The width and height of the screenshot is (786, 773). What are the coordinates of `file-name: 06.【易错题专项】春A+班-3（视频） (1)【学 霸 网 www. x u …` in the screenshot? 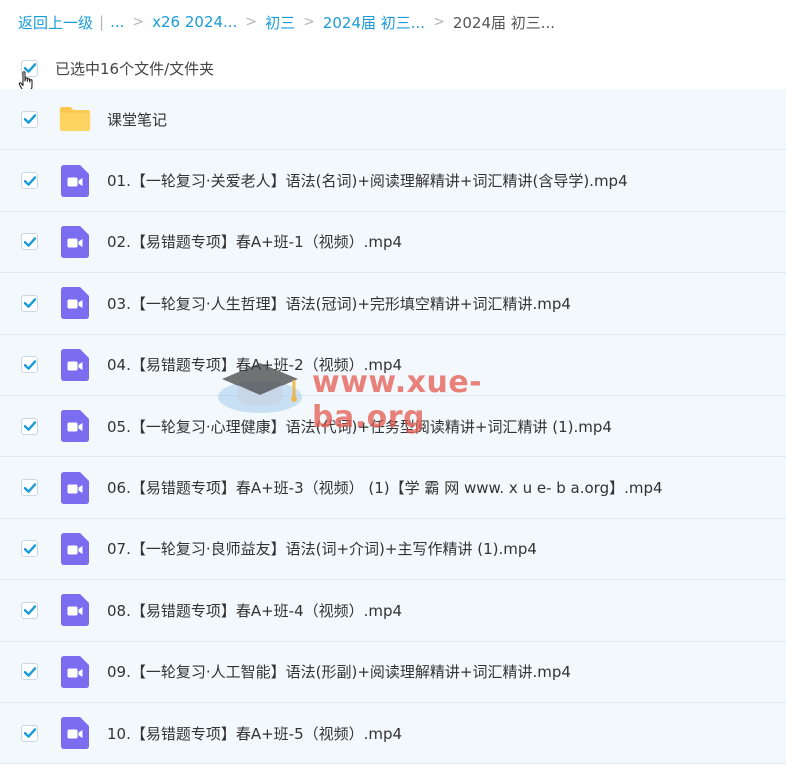 It's located at (385, 487).